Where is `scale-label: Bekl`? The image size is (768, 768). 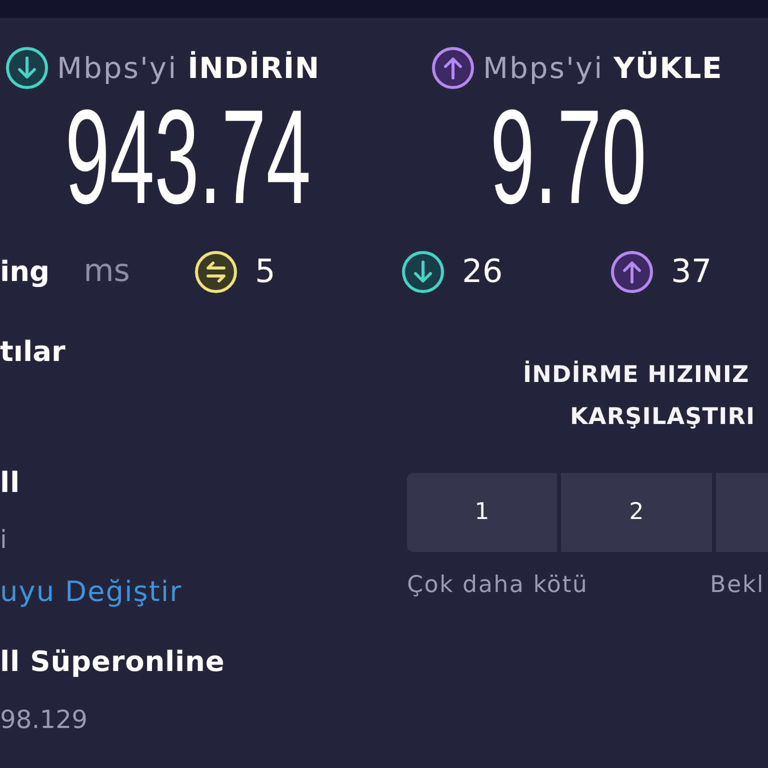
scale-label: Bekl is located at coordinates (737, 584).